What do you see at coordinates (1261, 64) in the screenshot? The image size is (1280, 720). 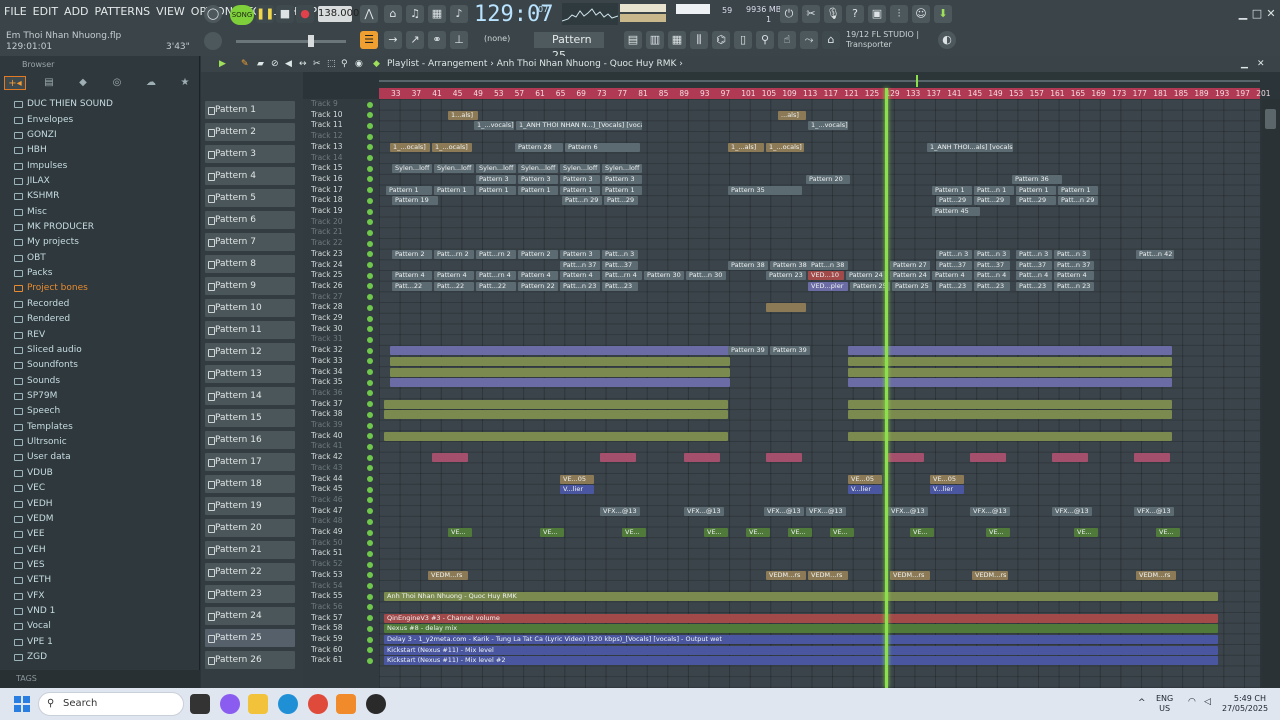 I see `playlist-close-icon: ✕` at bounding box center [1261, 64].